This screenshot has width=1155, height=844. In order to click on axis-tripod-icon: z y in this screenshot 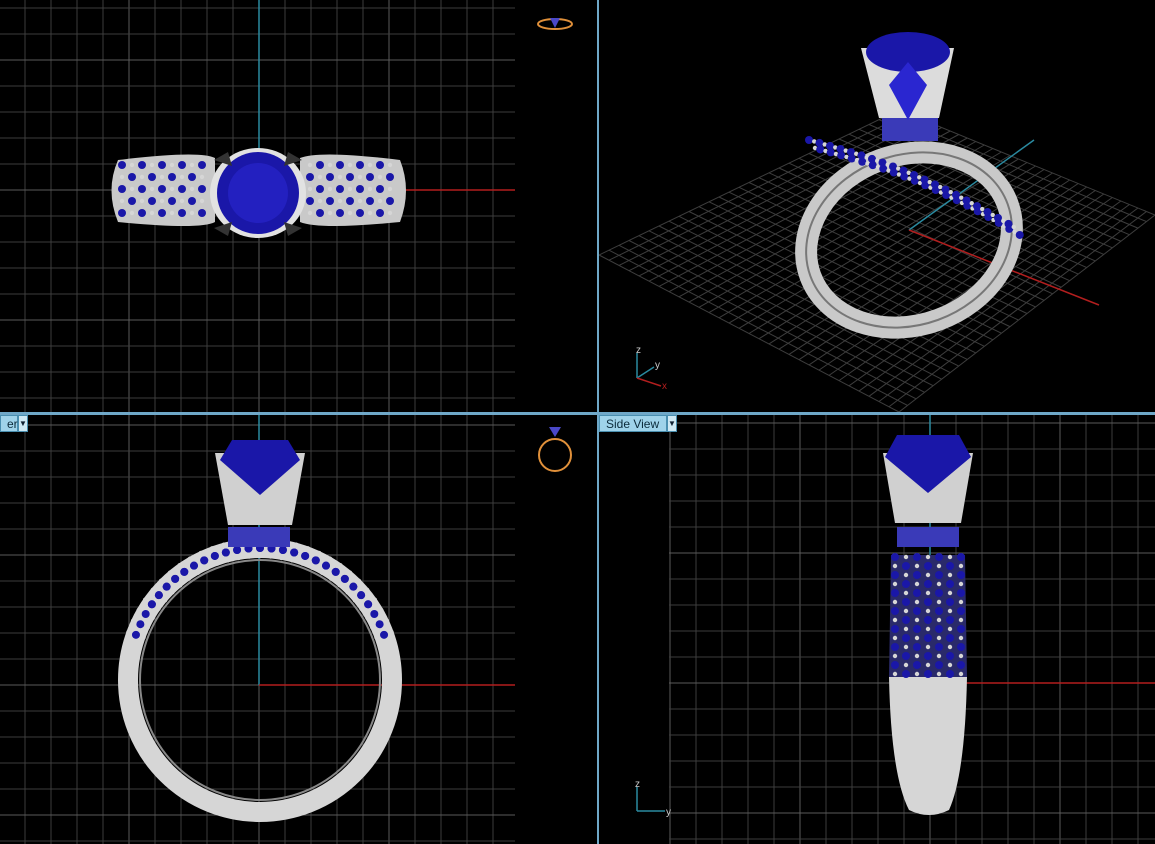, I will do `click(653, 798)`.